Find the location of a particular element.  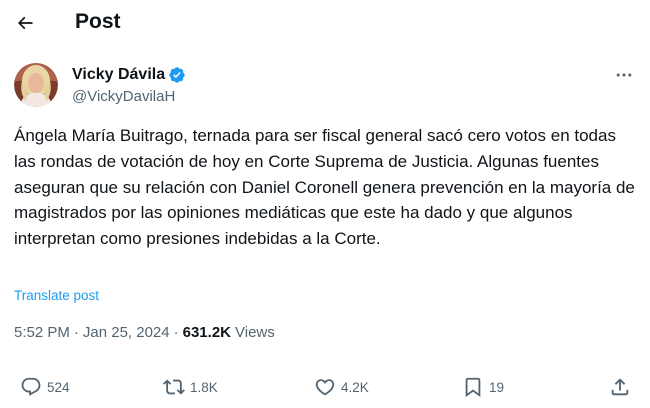

share-icon is located at coordinates (620, 387).